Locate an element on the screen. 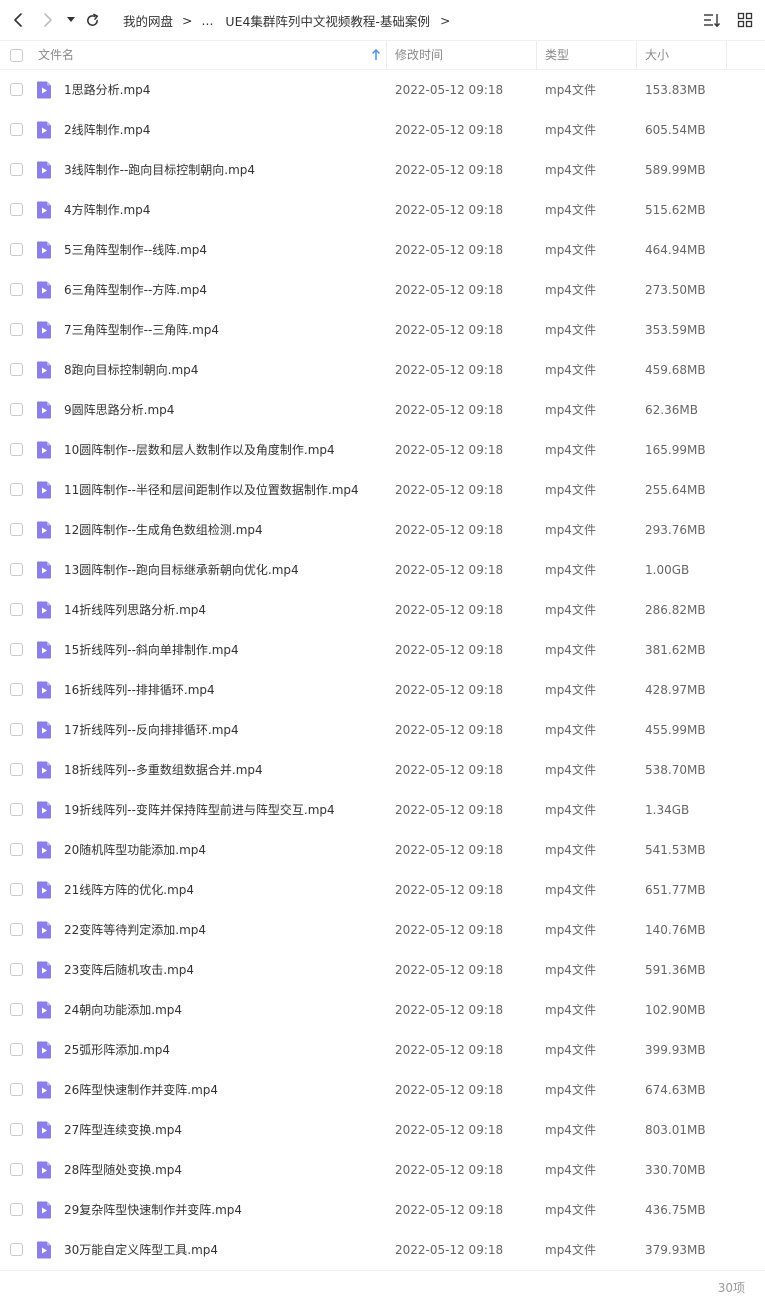 The width and height of the screenshot is (765, 1304). breadcrumb-root: 我的网盘 is located at coordinates (148, 20).